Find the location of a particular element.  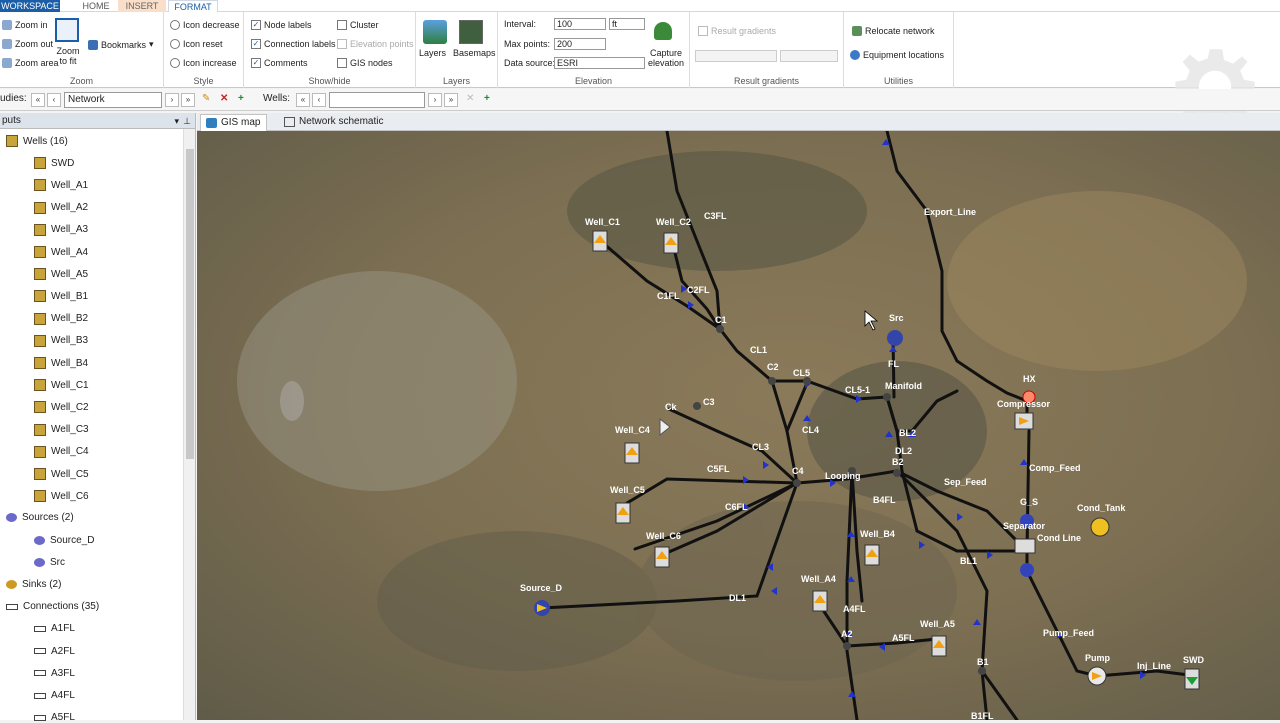

zoom-out-button: Zoom out is located at coordinates (27, 44).